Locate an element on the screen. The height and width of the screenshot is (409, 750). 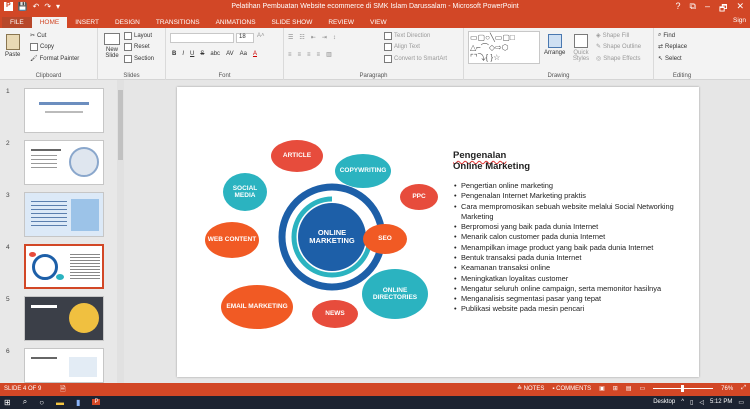
shapes-gallery: ▭▢○╲▭▢□ △⌐⌒◇⇨⬡ ⌜⌝⤵{ }☆ is located at coordinates (504, 47).